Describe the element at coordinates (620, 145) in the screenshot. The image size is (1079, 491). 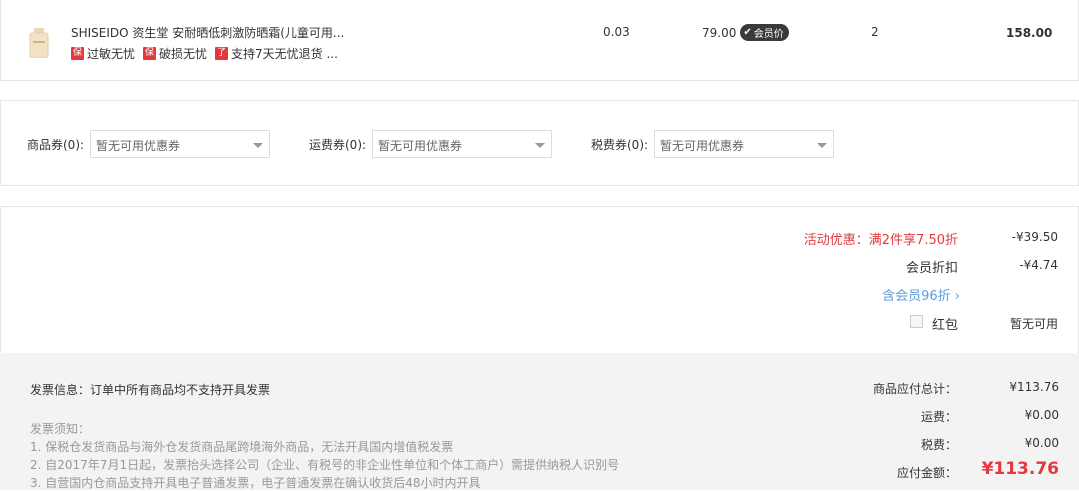
I see `tax-coupon-label: 税费券(0):` at that location.